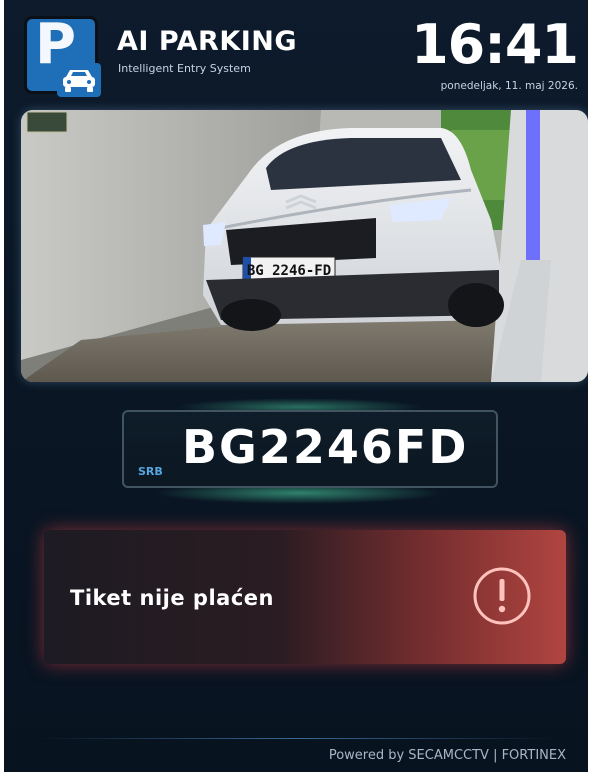  I want to click on exclamation-circle-icon, so click(502, 596).